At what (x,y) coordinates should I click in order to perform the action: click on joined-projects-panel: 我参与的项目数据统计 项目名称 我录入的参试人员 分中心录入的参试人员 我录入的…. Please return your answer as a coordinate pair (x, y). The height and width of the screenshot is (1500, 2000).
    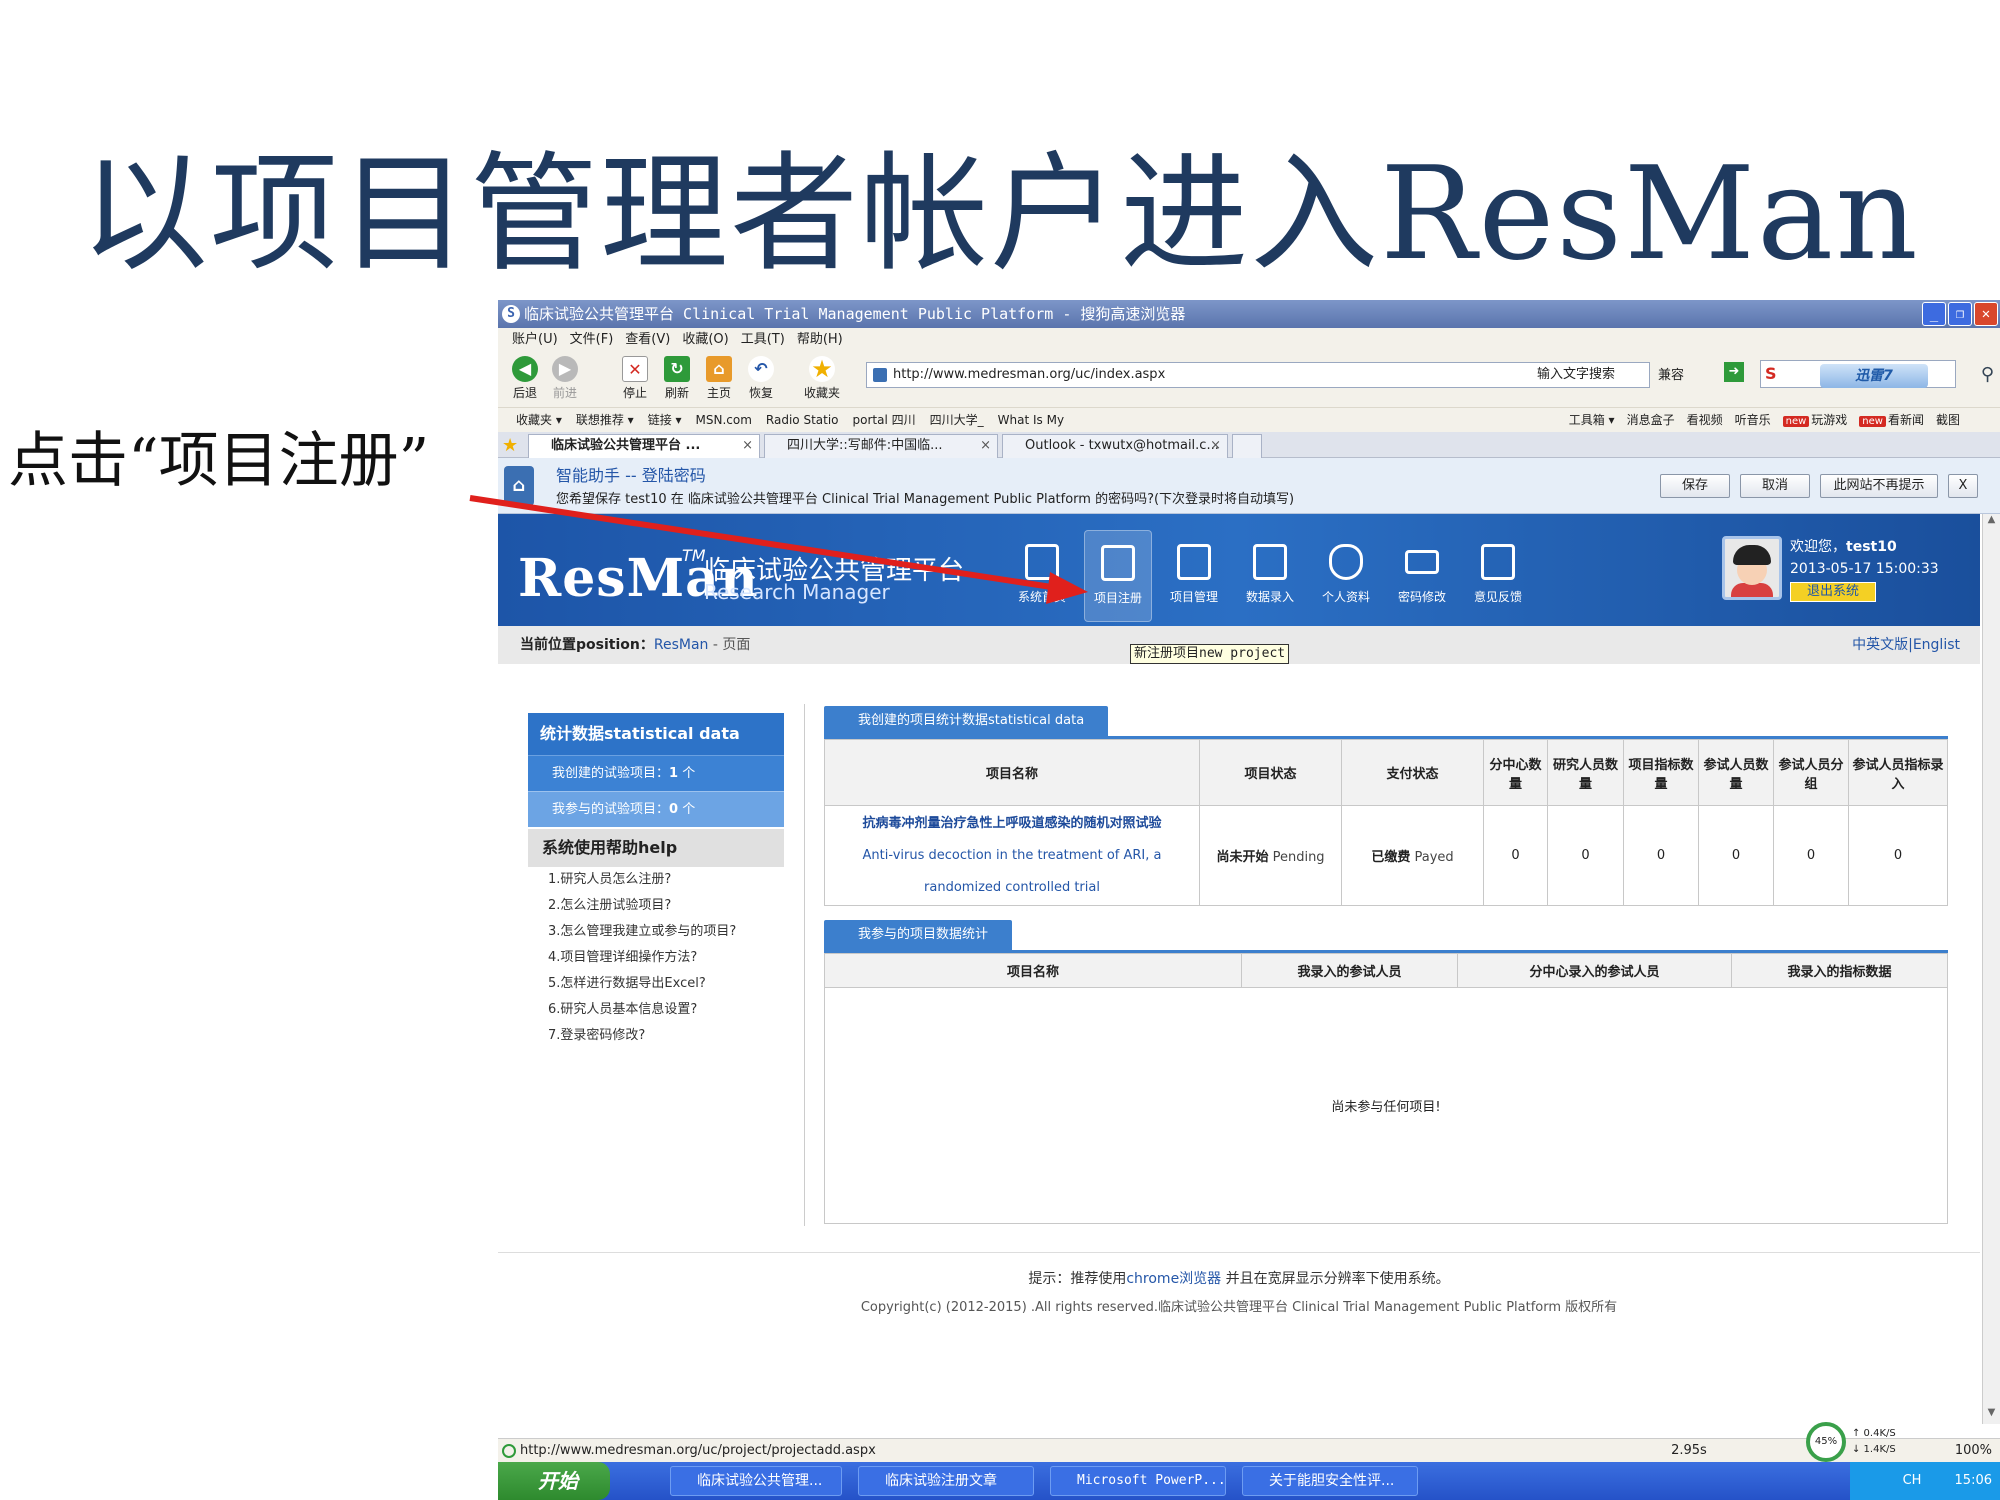
    Looking at the image, I should click on (1386, 1072).